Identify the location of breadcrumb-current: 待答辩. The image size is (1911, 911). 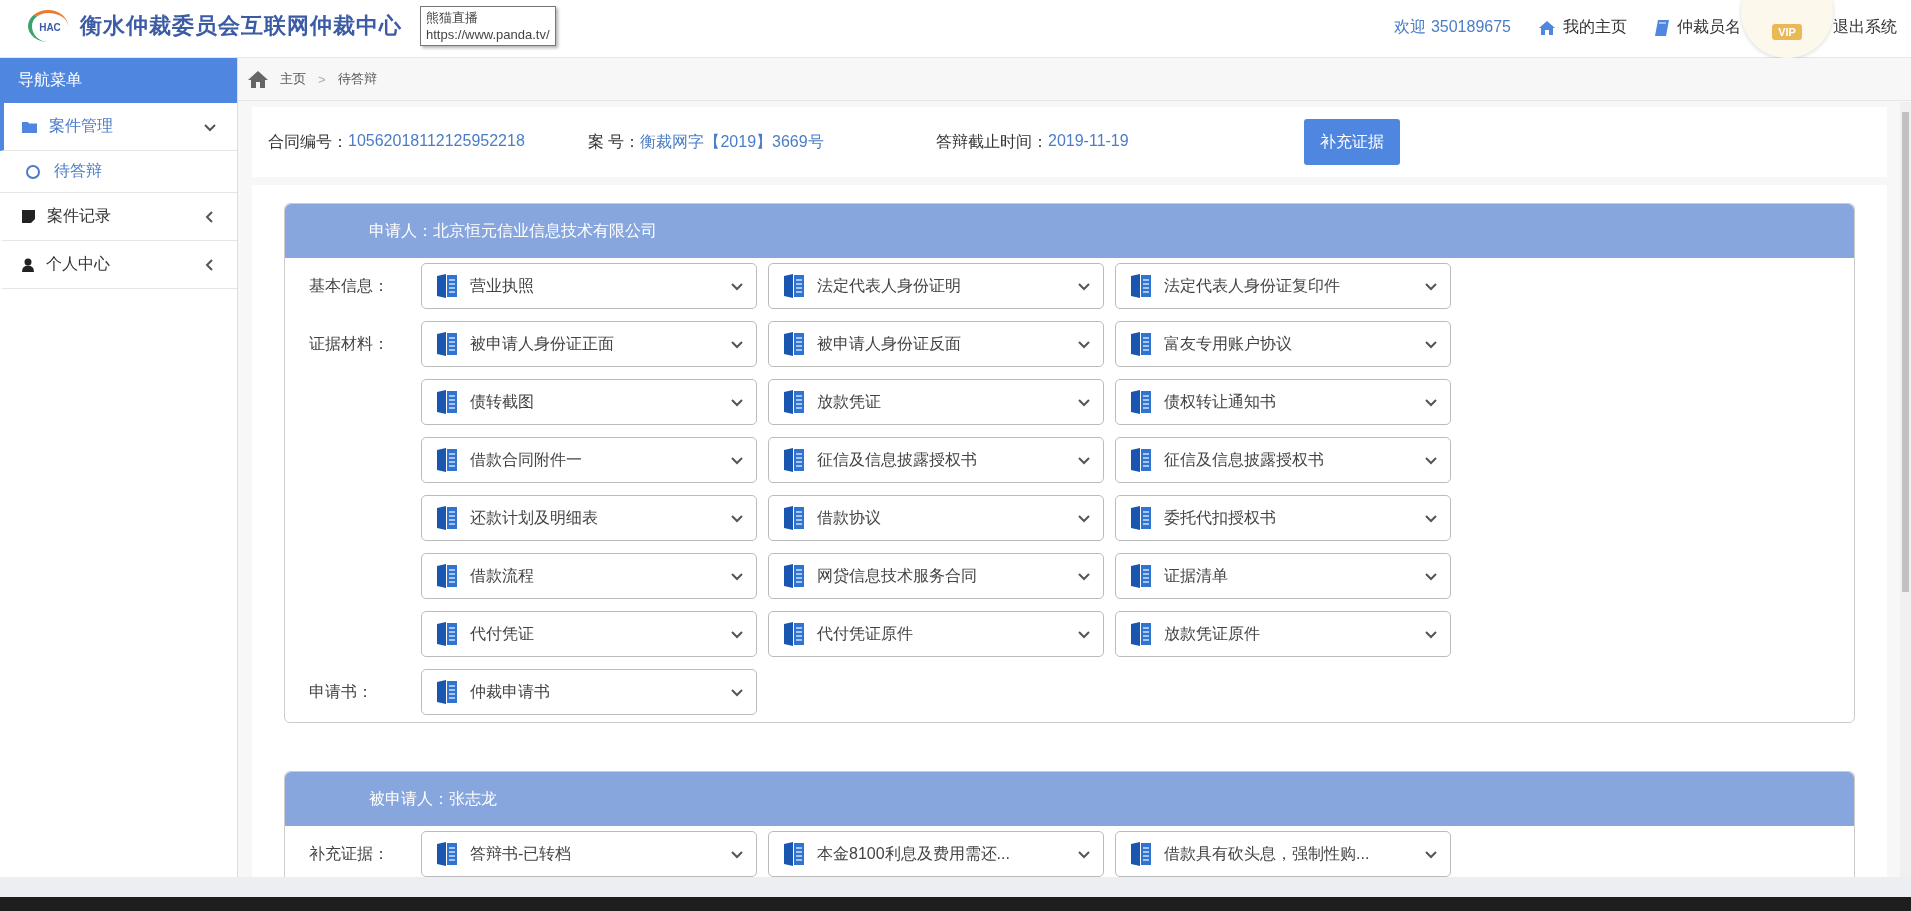
(357, 79).